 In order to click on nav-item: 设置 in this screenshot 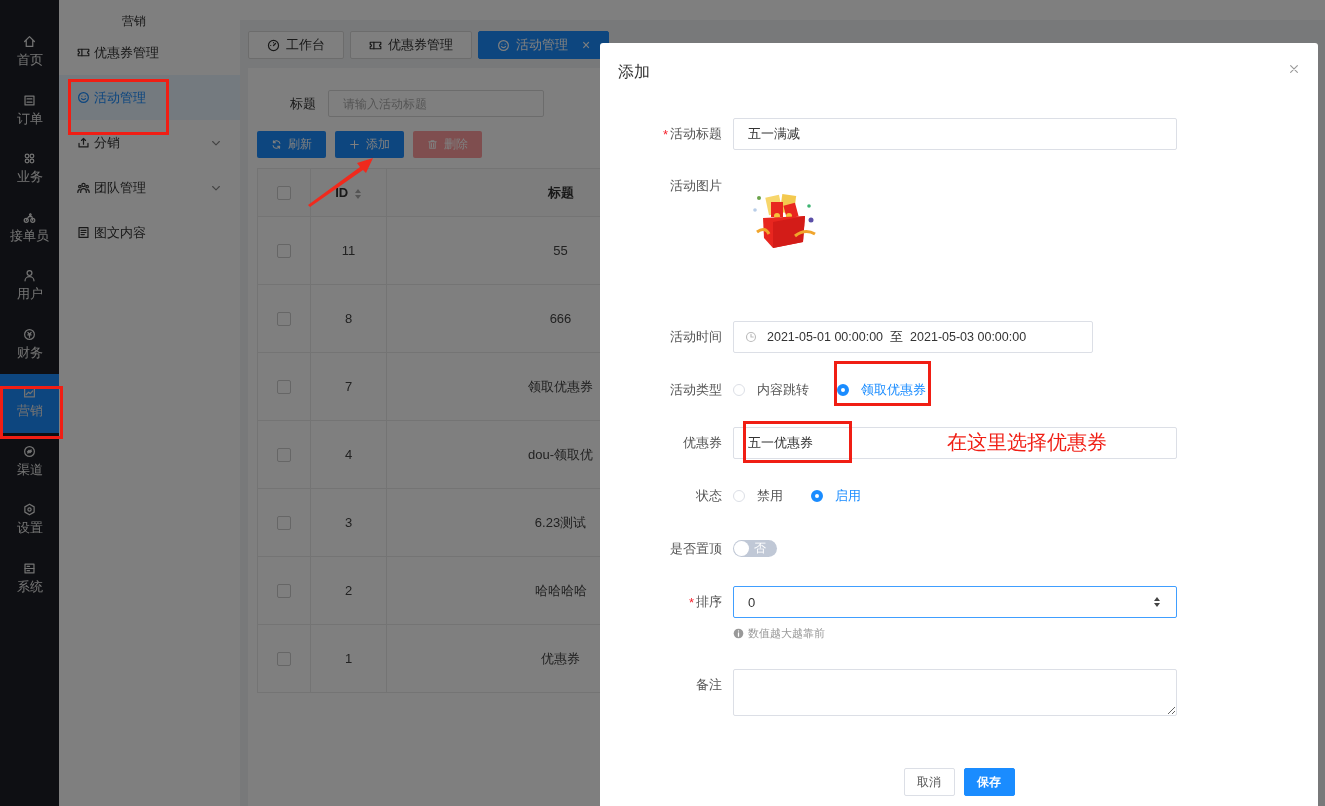, I will do `click(29, 520)`.